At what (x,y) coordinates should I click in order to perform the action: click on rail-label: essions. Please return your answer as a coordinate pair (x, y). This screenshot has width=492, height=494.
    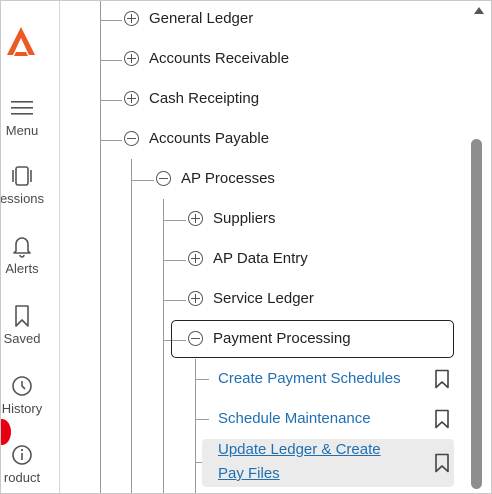
    Looking at the image, I should click on (23, 198).